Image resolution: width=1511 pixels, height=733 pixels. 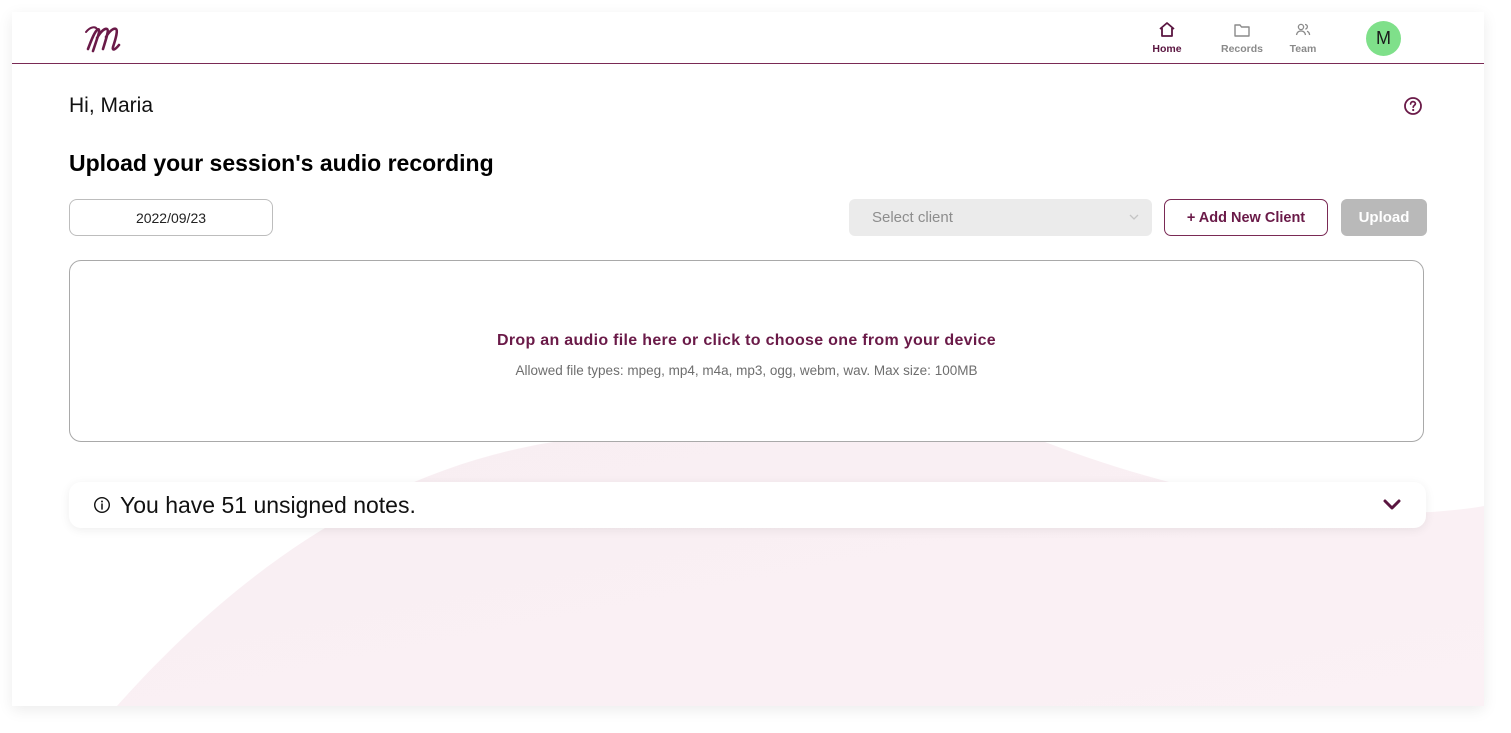 I want to click on nav-records-label: Records, so click(x=1241, y=49).